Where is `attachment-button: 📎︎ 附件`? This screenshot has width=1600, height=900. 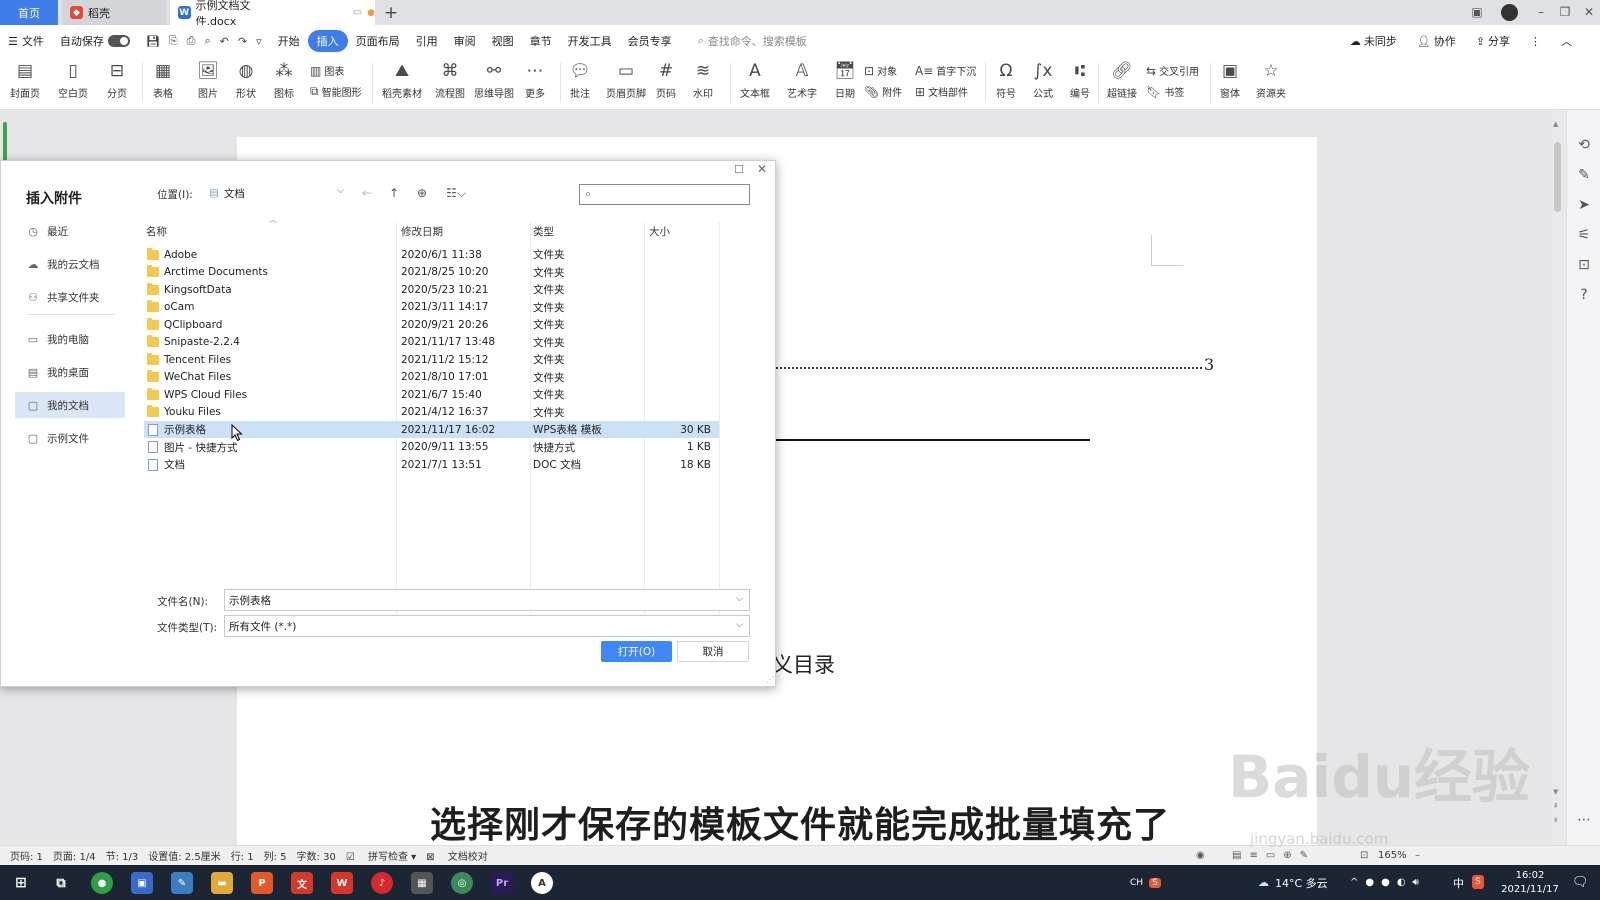 attachment-button: 📎︎ 附件 is located at coordinates (883, 92).